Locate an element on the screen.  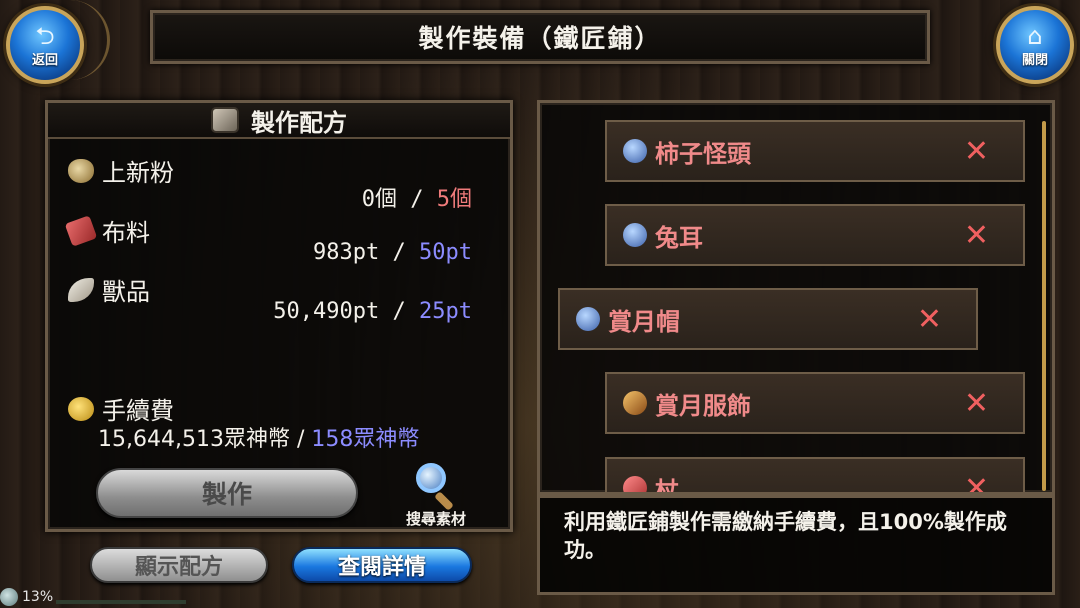
back-button: ⮌ 返回 is located at coordinates (45, 45).